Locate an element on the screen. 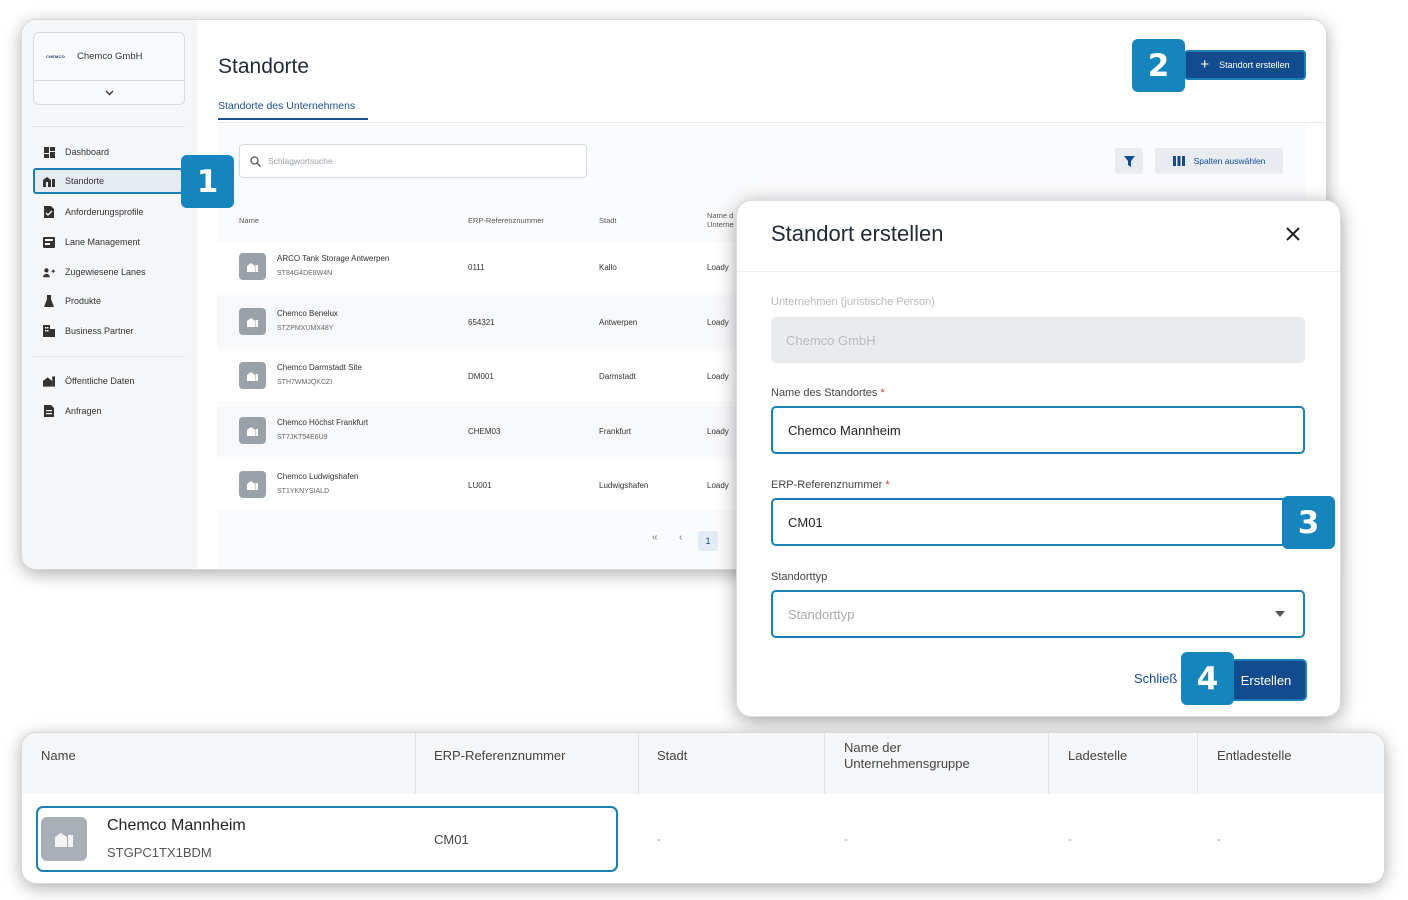 The width and height of the screenshot is (1408, 900). new-location-row-highlight is located at coordinates (327, 839).